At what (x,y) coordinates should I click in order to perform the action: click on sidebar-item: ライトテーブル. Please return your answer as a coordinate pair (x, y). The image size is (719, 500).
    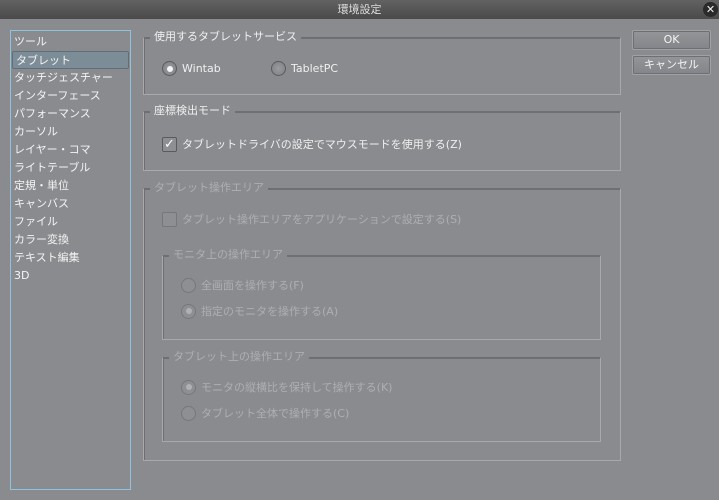
    Looking at the image, I should click on (70, 168).